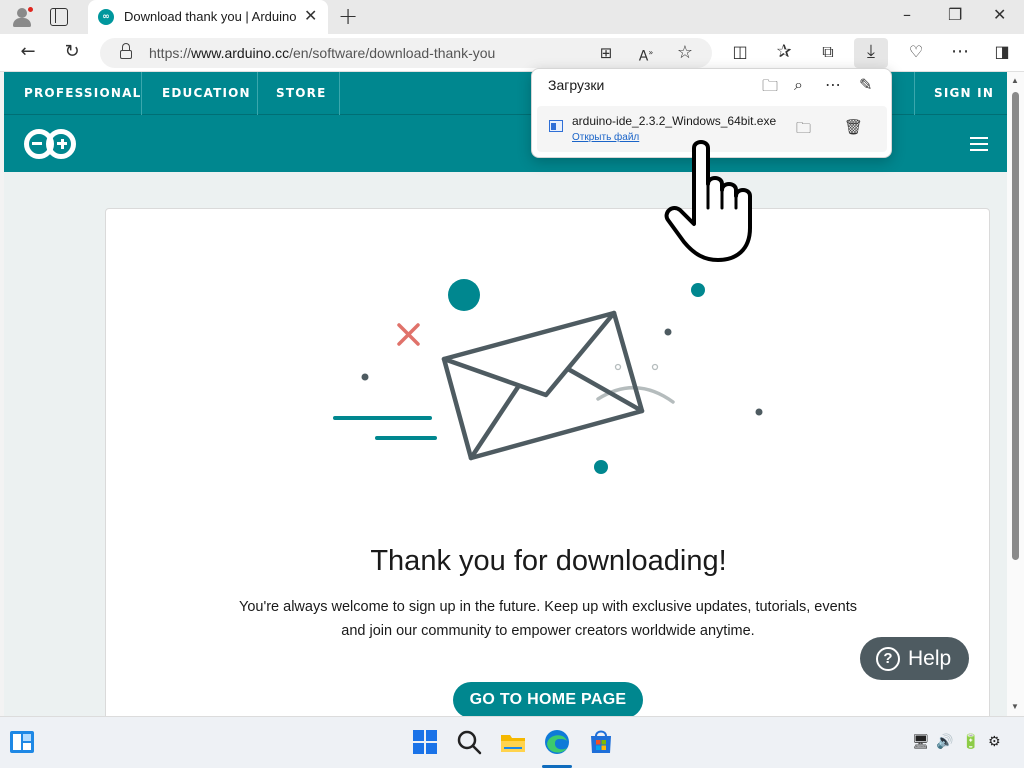  Describe the element at coordinates (708, 201) in the screenshot. I see `hand-cursor-icon` at that location.